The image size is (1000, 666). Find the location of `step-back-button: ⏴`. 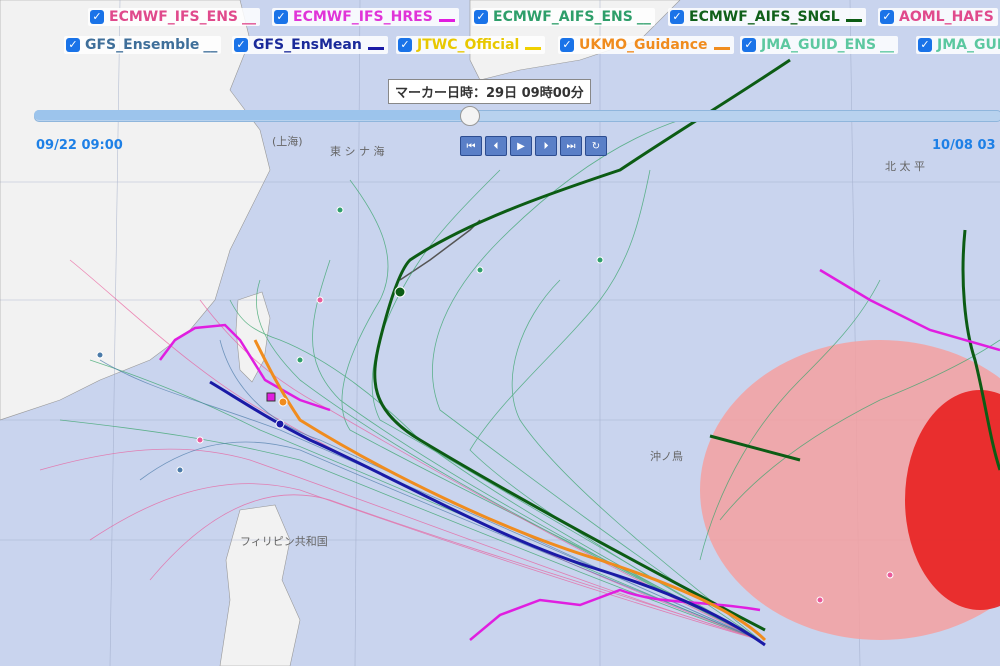

step-back-button: ⏴ is located at coordinates (496, 146).